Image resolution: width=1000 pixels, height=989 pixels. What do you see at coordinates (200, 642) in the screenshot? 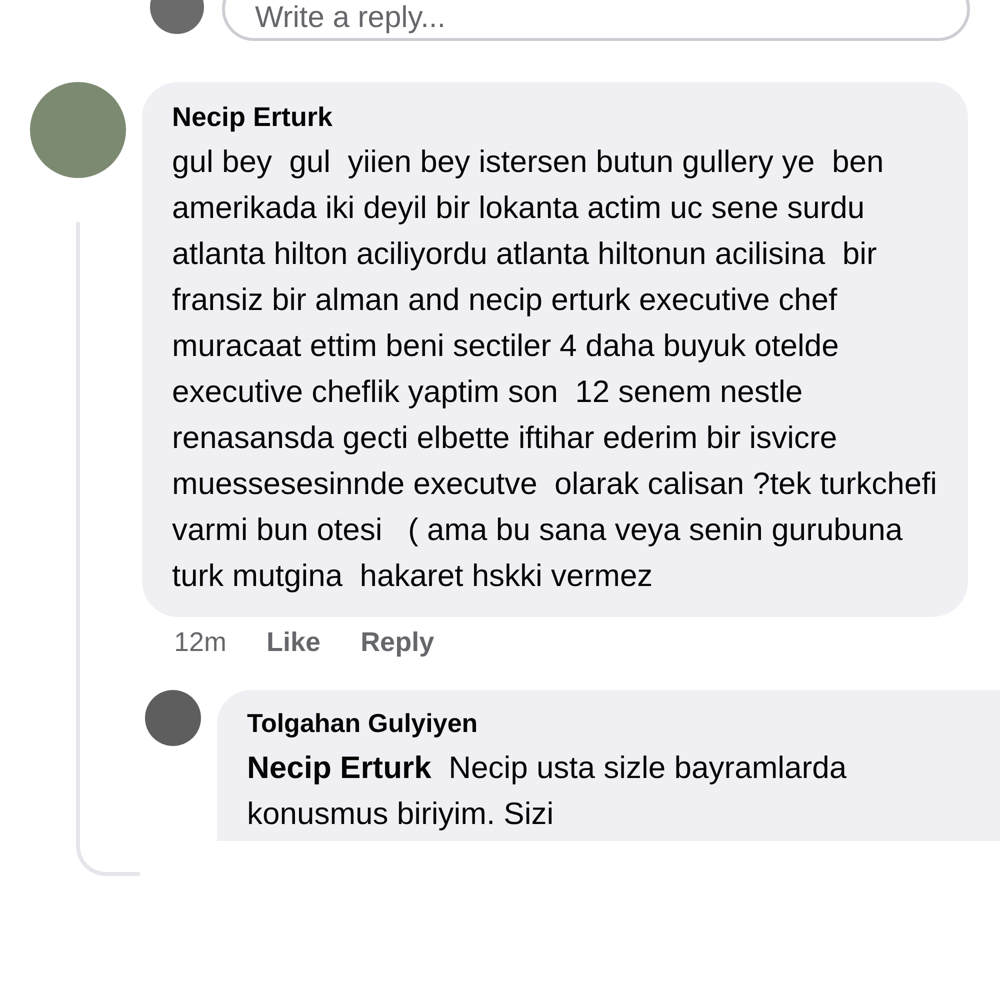
I see `comment-time: 12m` at bounding box center [200, 642].